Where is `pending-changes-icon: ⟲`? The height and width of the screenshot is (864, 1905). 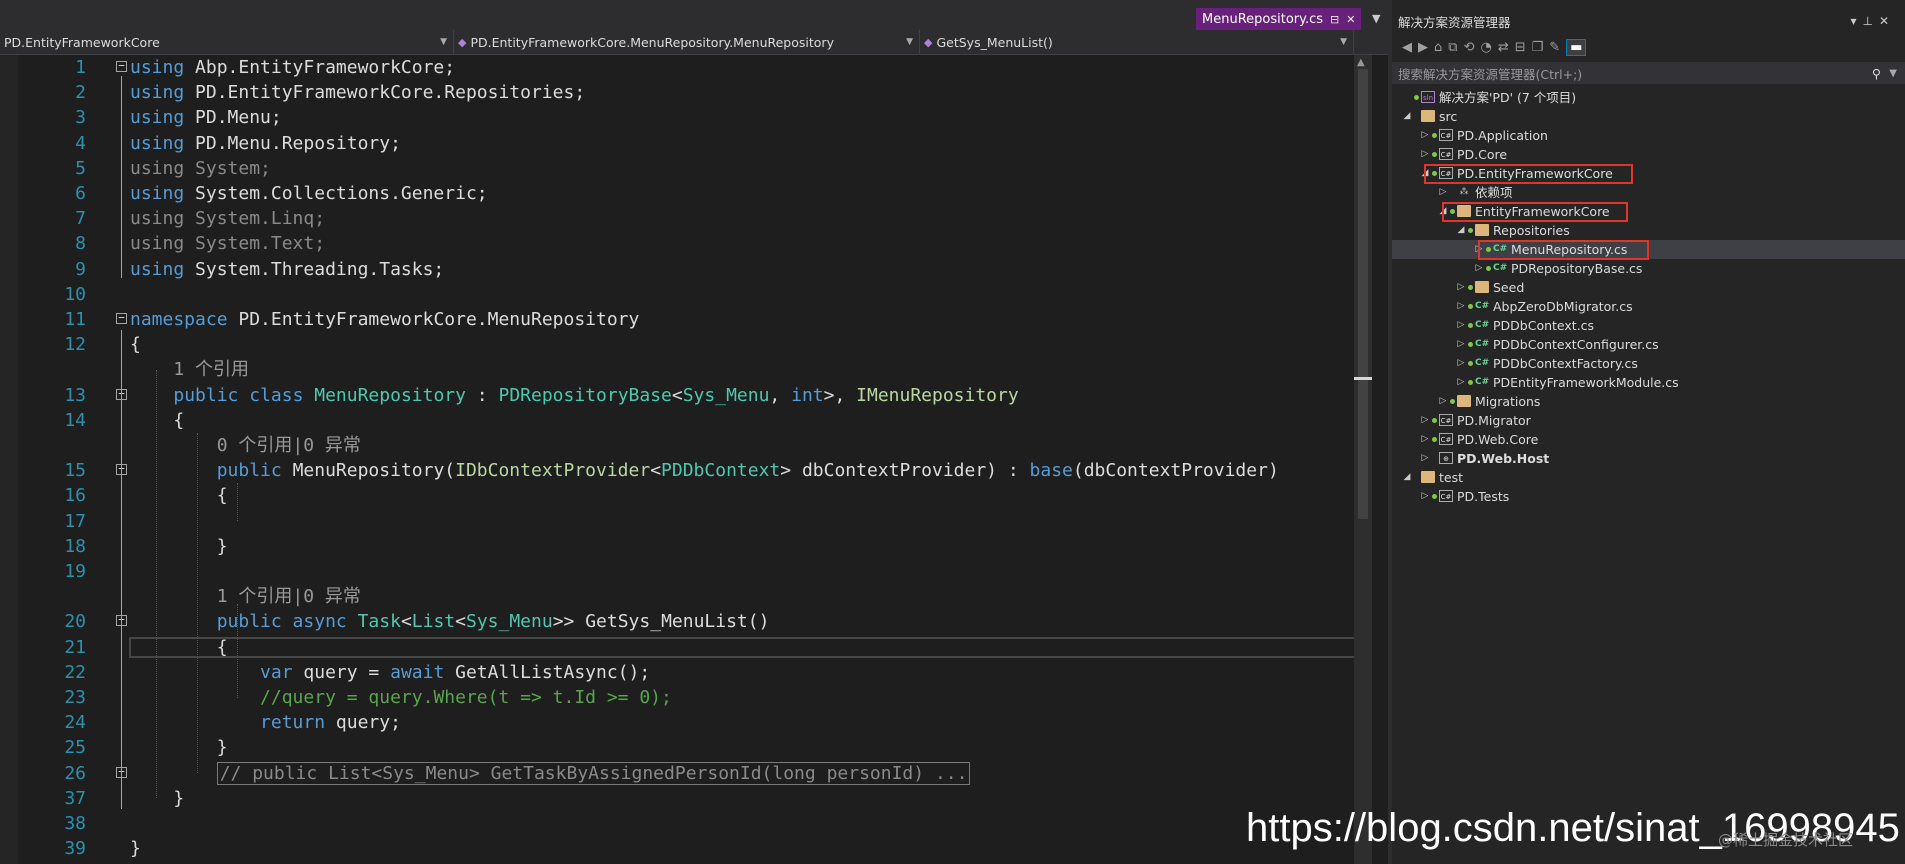
pending-changes-icon: ⟲ is located at coordinates (1469, 47).